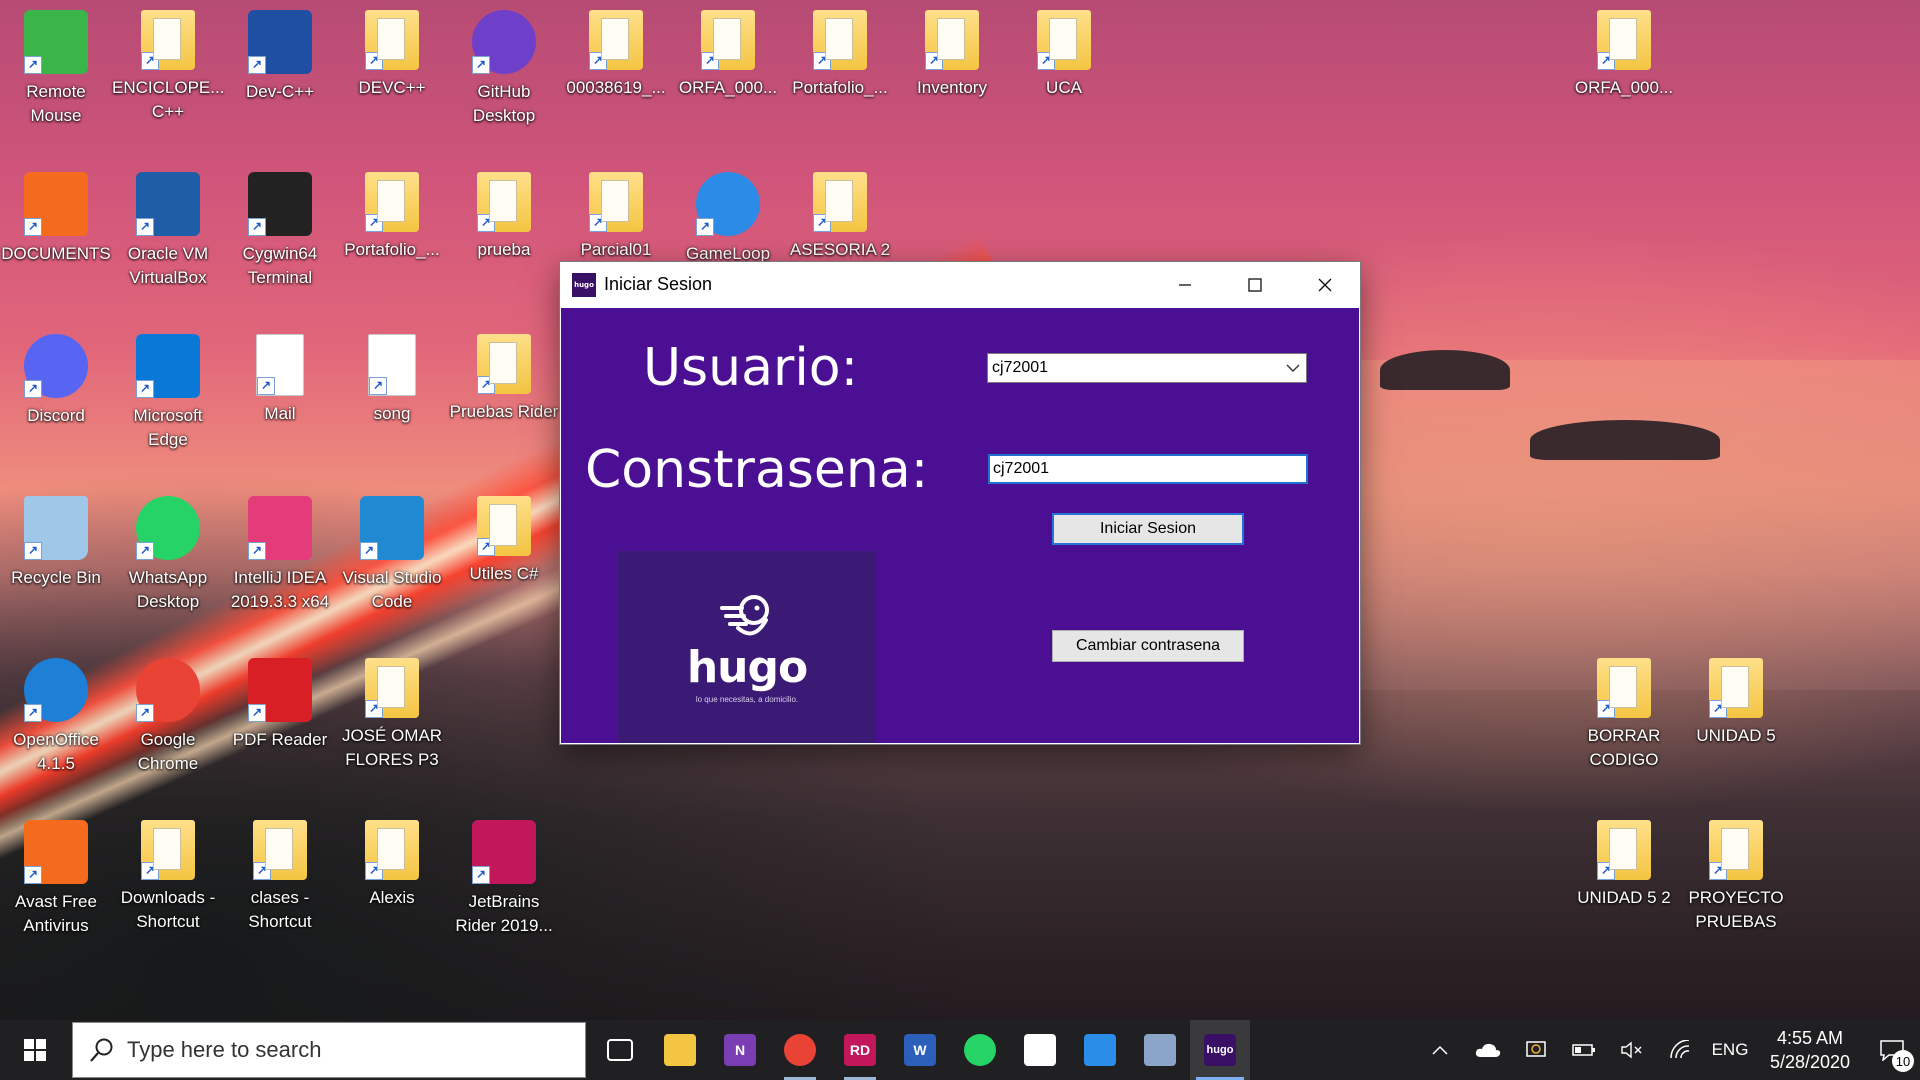 The image size is (1920, 1080). What do you see at coordinates (280, 228) in the screenshot?
I see `desktop-icon: ↗ Cygwin64 Terminal` at bounding box center [280, 228].